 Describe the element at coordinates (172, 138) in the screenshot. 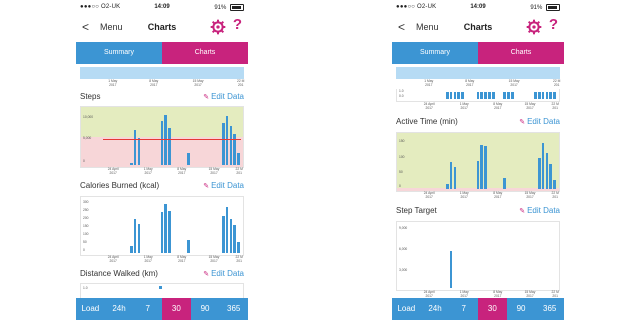

I see `steps-plot` at that location.